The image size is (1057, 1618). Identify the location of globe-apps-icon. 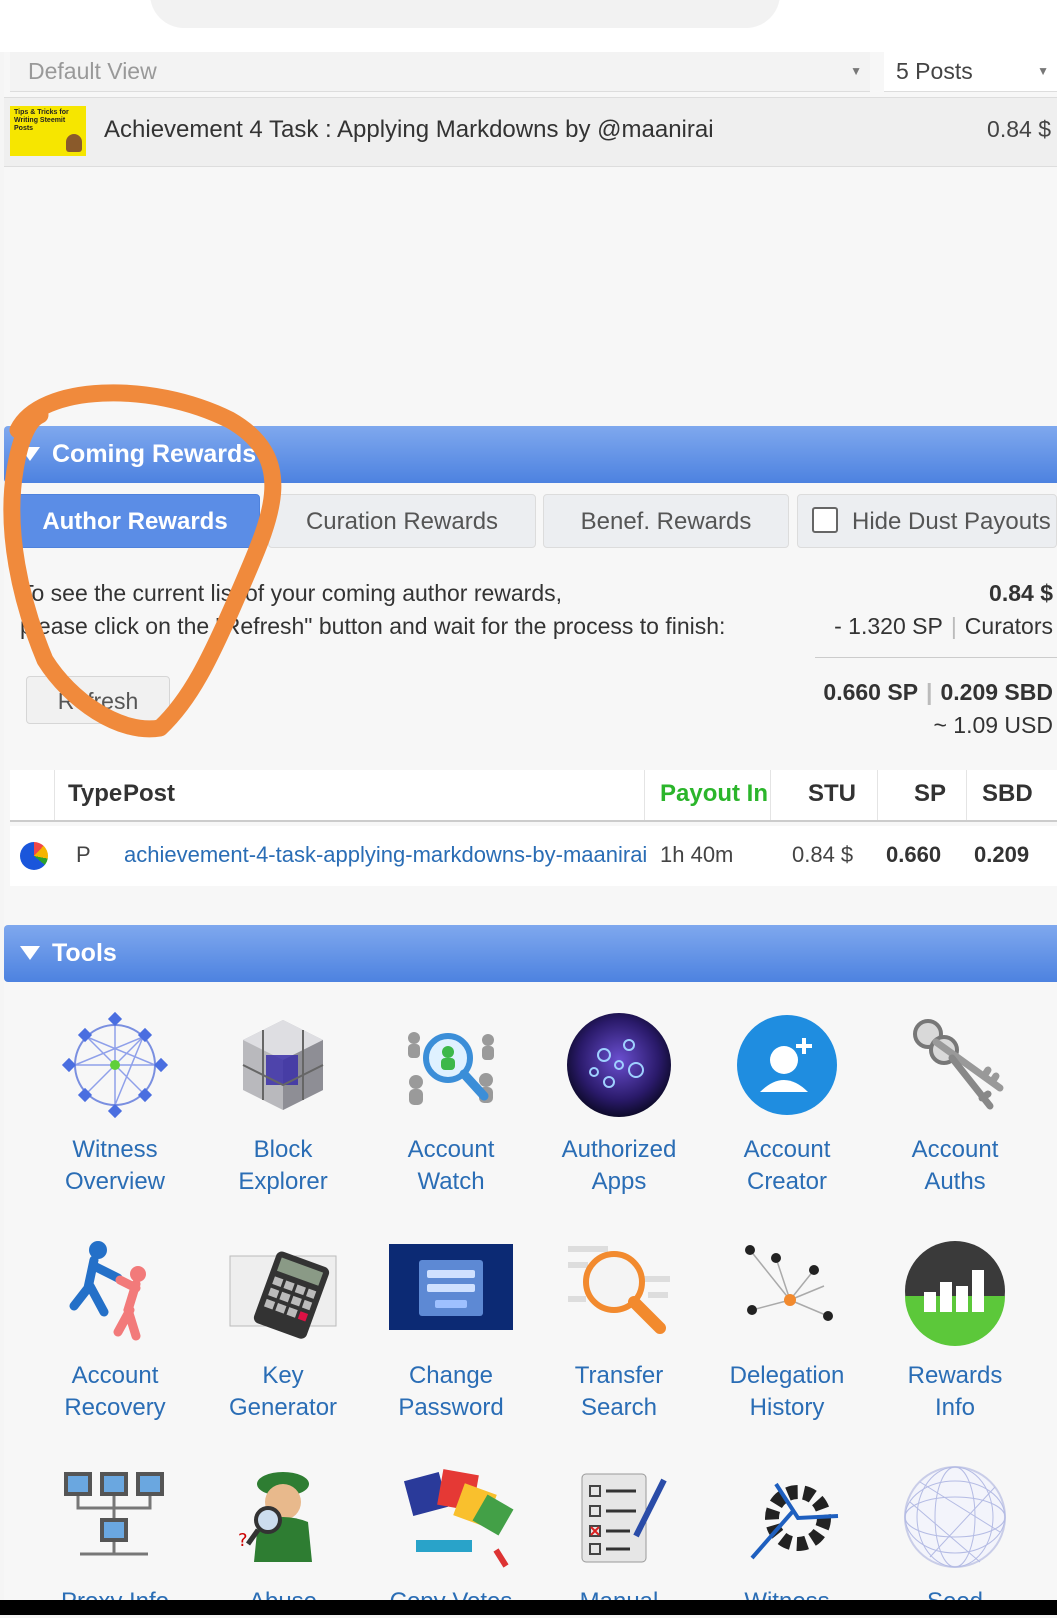
(619, 1065).